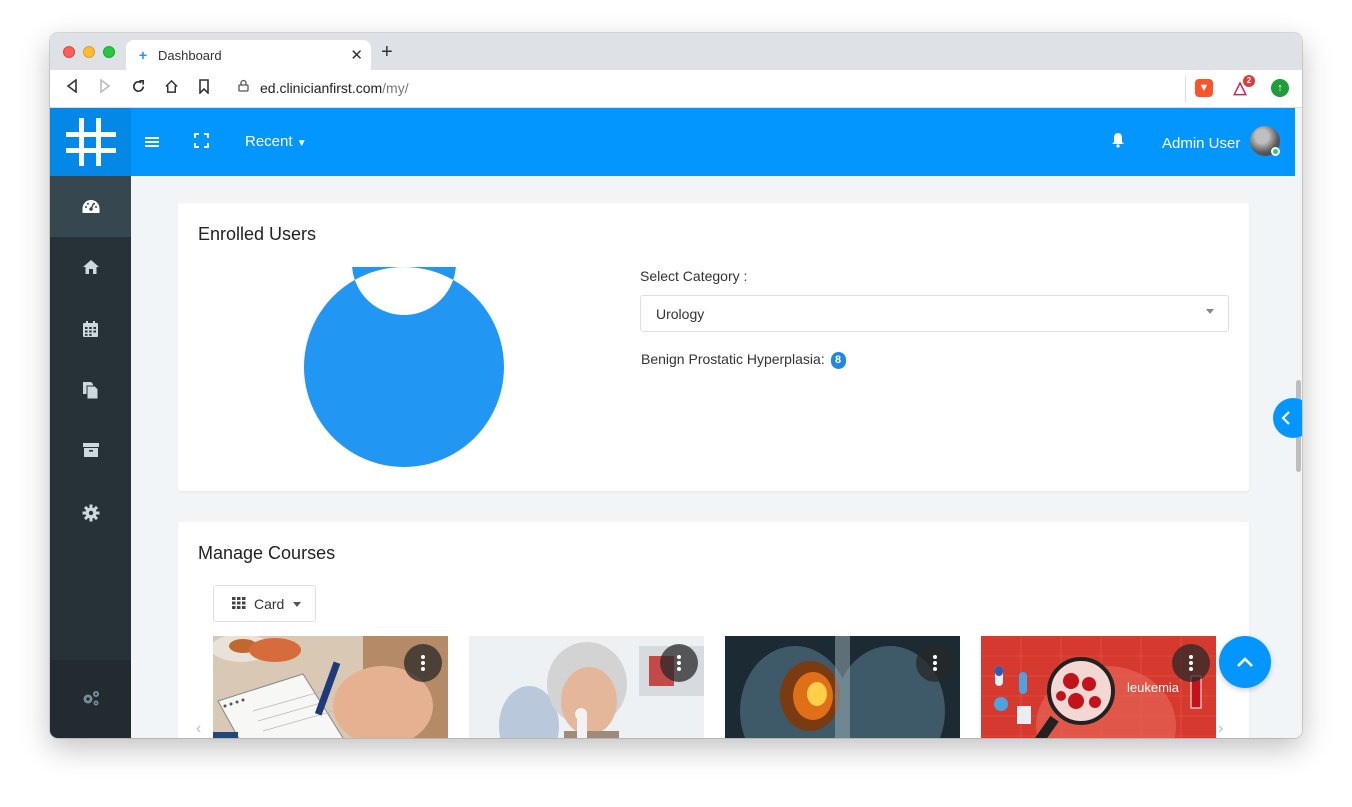 The height and width of the screenshot is (807, 1352). Describe the element at coordinates (105, 88) in the screenshot. I see `forward-icon` at that location.